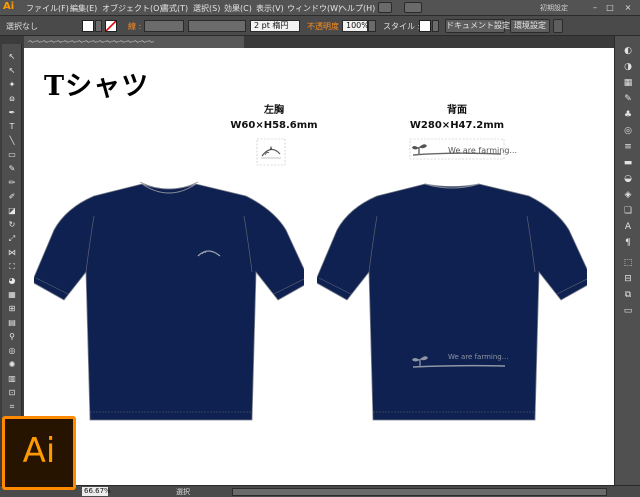 This screenshot has height=497, width=640. I want to click on gradient-tool-icon: ▤, so click(12, 323).